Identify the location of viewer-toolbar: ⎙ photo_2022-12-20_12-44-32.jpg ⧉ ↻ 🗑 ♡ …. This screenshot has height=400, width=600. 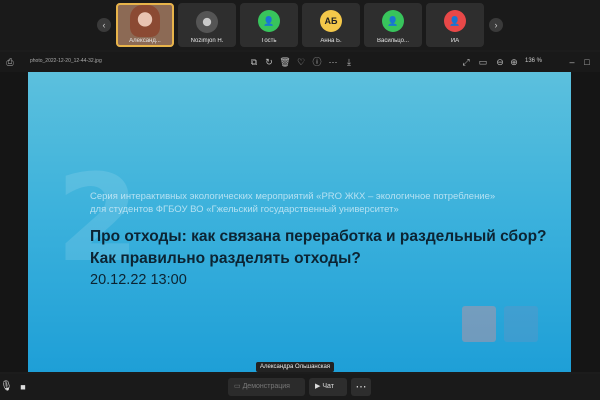
(300, 62).